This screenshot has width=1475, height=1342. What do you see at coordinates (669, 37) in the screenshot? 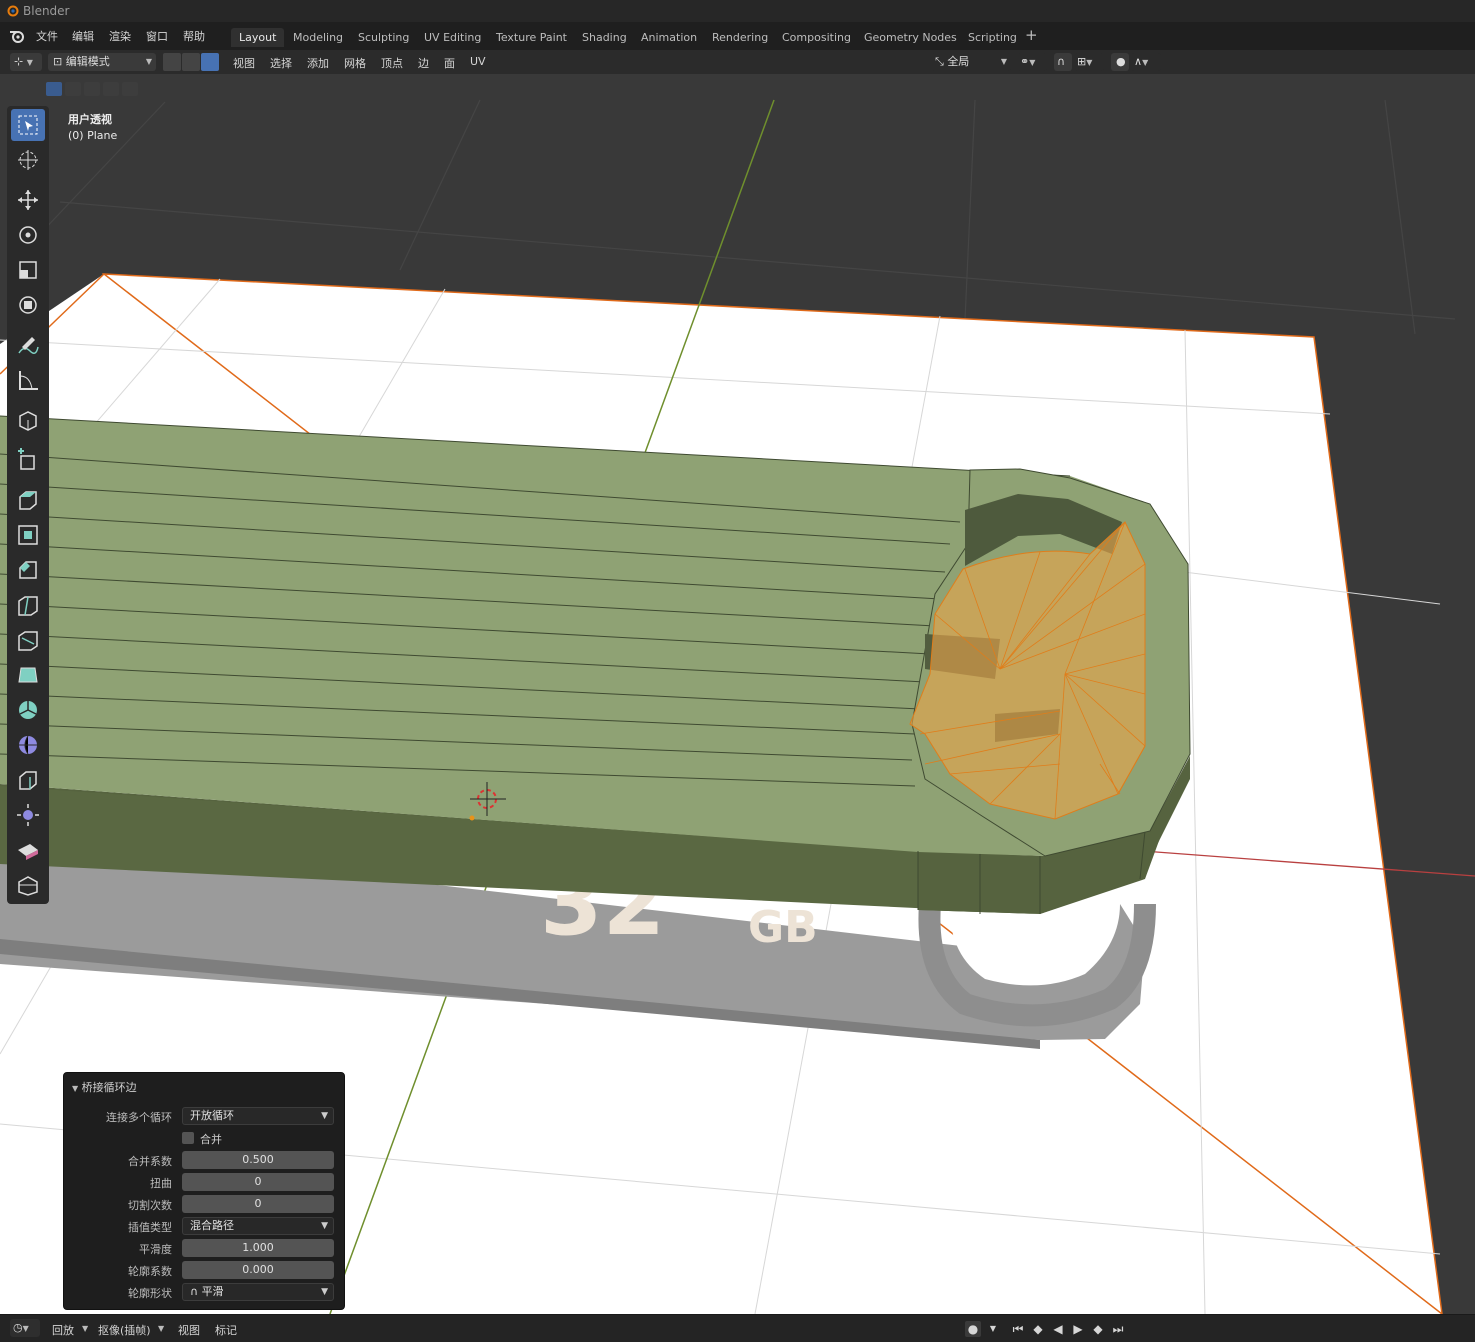
I see `tab-animation: Animation` at bounding box center [669, 37].